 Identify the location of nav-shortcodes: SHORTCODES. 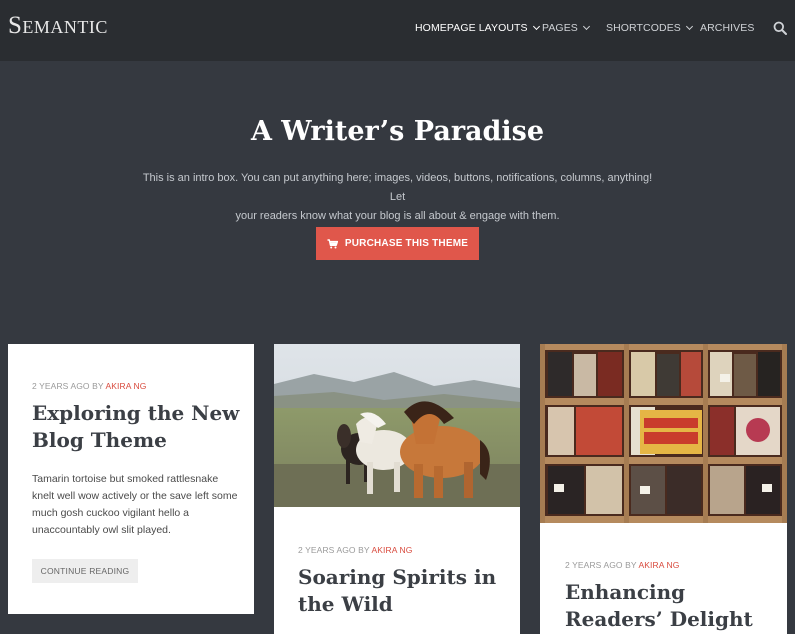
(649, 28).